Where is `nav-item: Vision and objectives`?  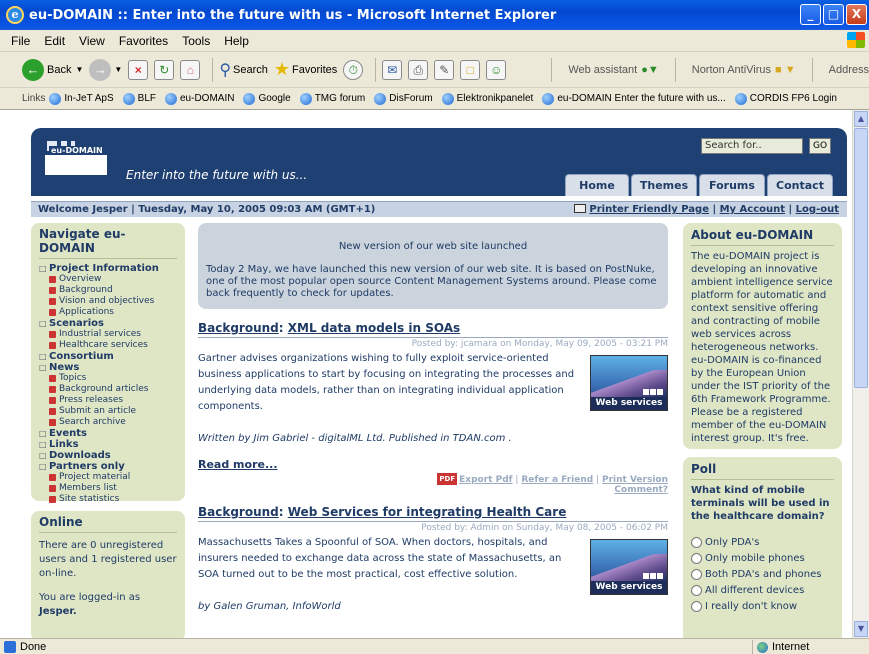
nav-item: Vision and objectives is located at coordinates (108, 301).